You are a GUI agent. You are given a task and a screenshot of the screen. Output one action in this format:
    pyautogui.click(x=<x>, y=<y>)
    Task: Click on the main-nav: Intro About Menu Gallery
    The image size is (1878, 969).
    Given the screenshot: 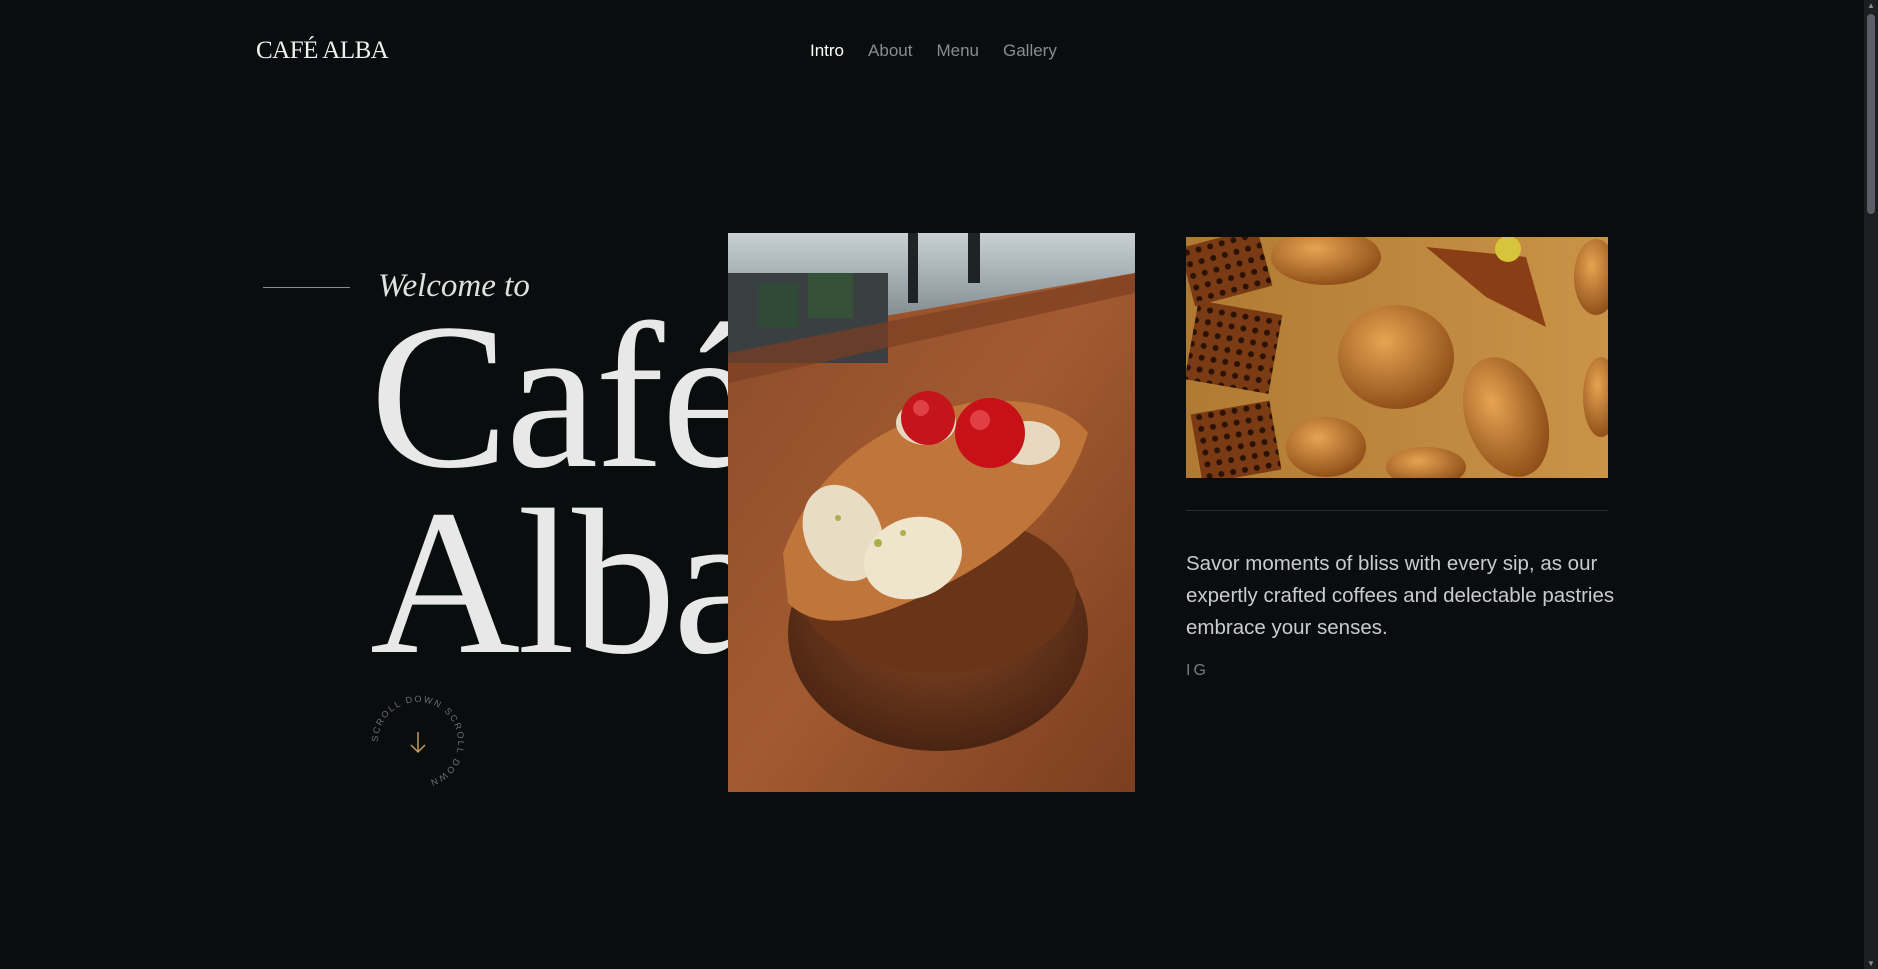 What is the action you would take?
    pyautogui.click(x=933, y=51)
    